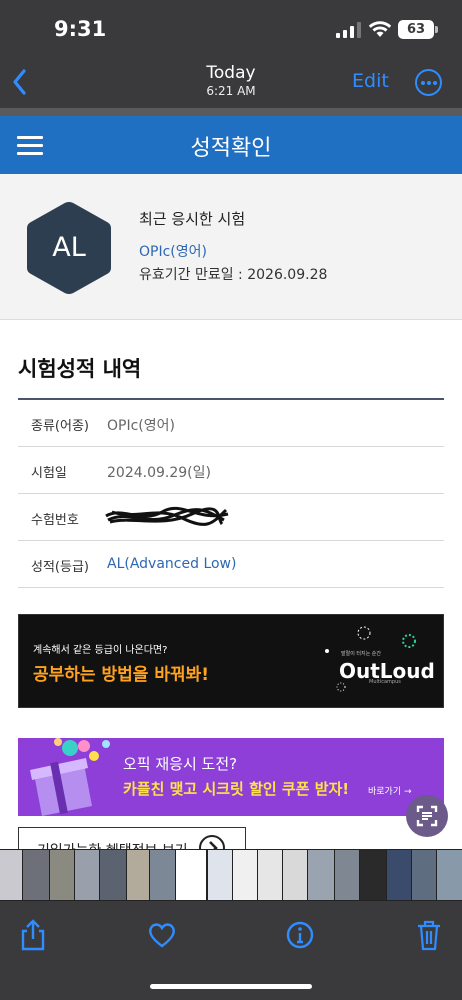 The width and height of the screenshot is (462, 1000). Describe the element at coordinates (380, 29) in the screenshot. I see `wifi-icon` at that location.